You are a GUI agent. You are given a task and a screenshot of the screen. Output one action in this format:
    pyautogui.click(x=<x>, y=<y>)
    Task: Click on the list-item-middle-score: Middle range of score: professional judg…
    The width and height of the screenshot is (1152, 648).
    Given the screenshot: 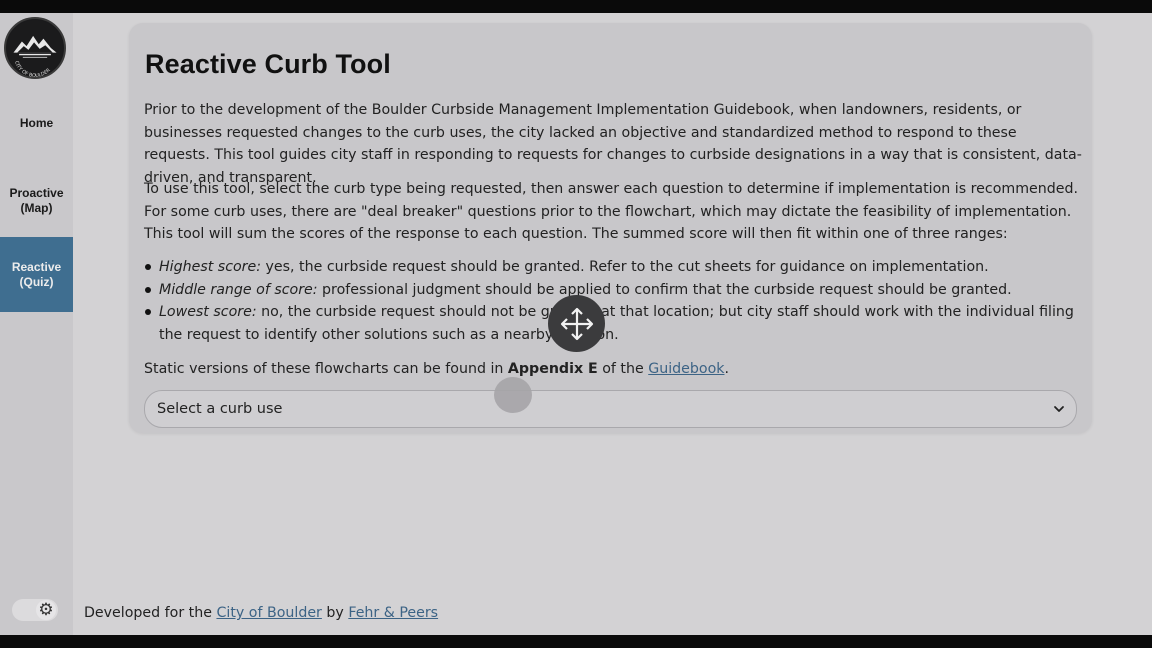 What is the action you would take?
    pyautogui.click(x=614, y=290)
    